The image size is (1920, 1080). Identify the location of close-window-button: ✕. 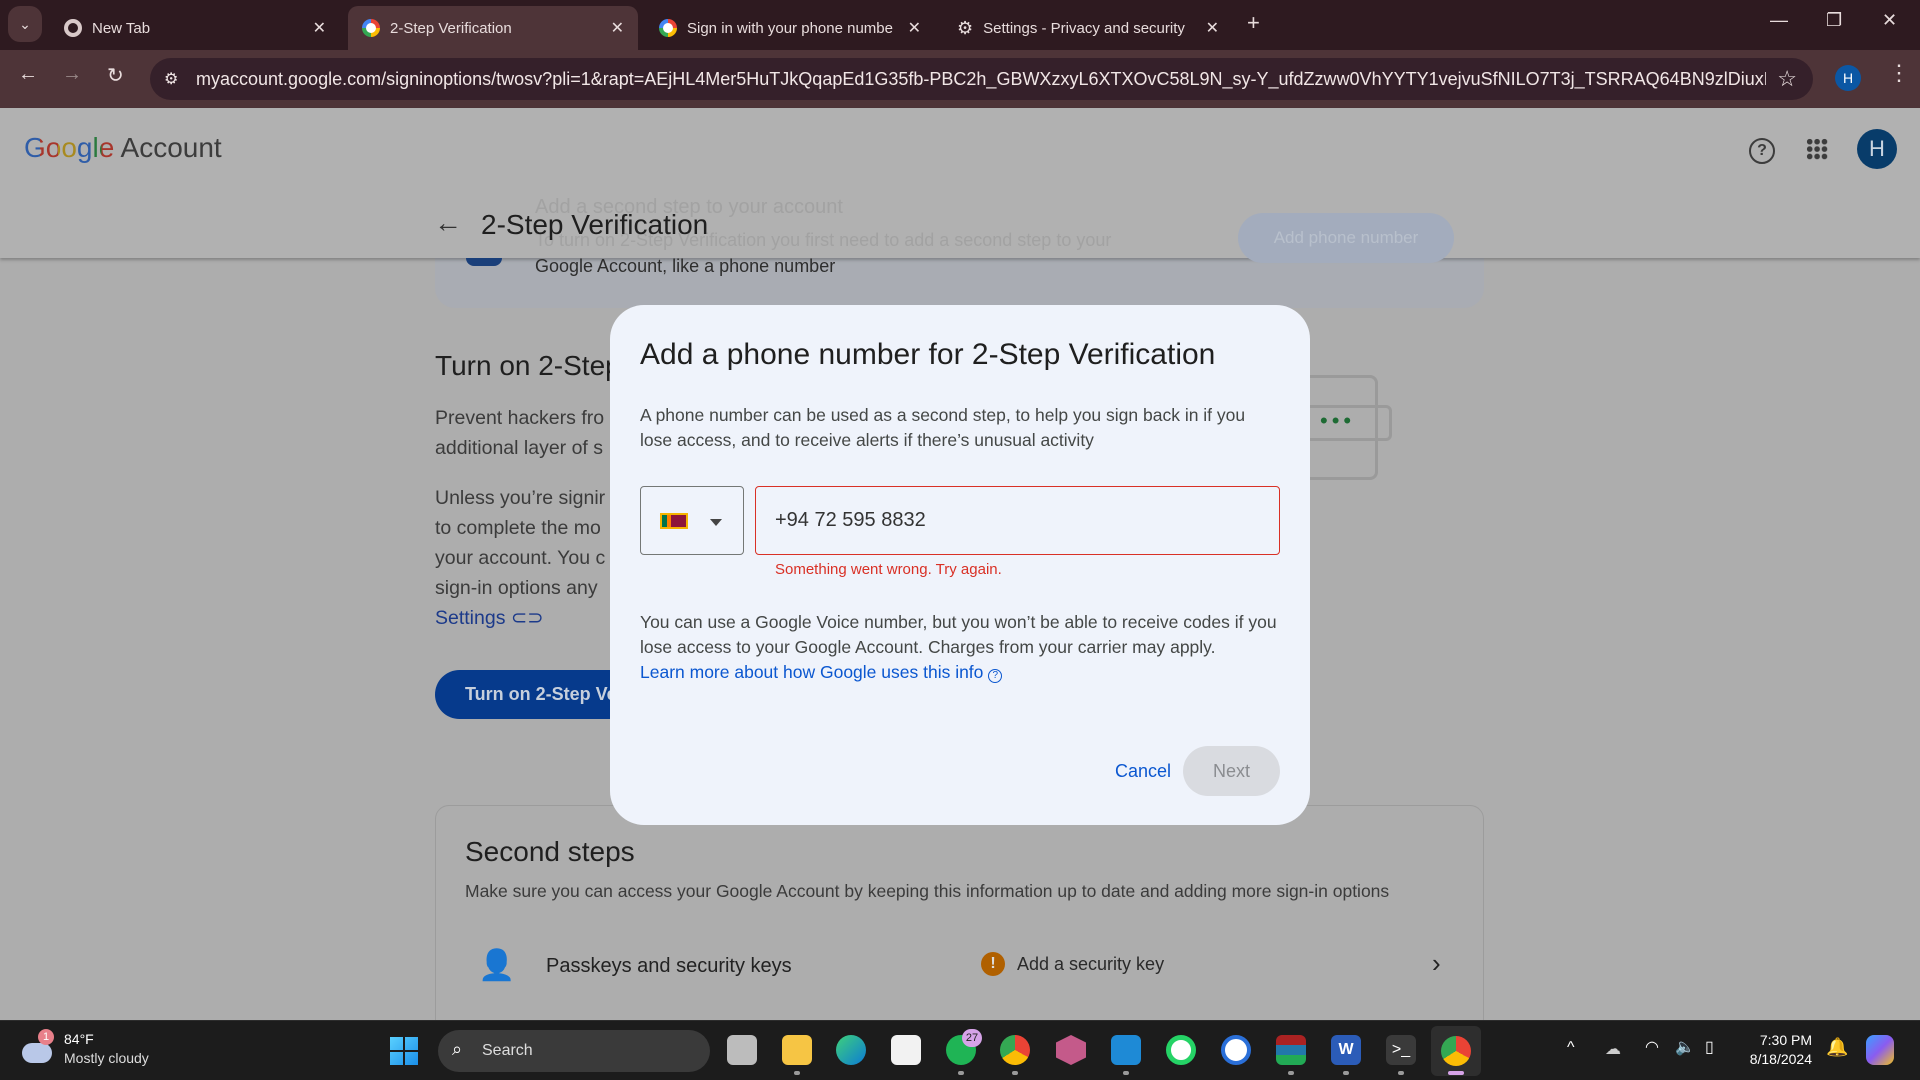
(1889, 20).